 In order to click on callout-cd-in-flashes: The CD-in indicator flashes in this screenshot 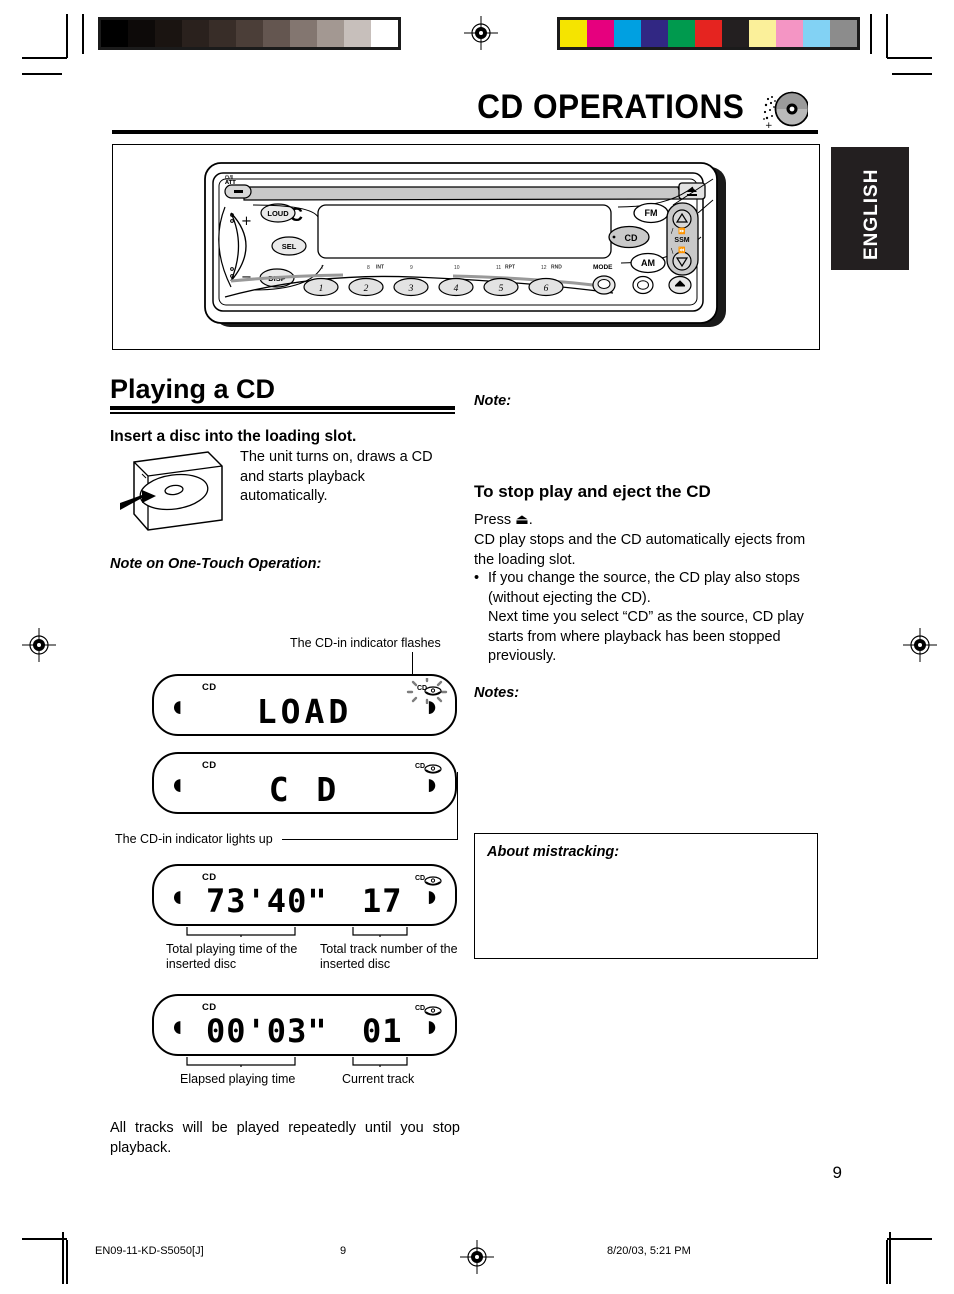, I will do `click(365, 643)`.